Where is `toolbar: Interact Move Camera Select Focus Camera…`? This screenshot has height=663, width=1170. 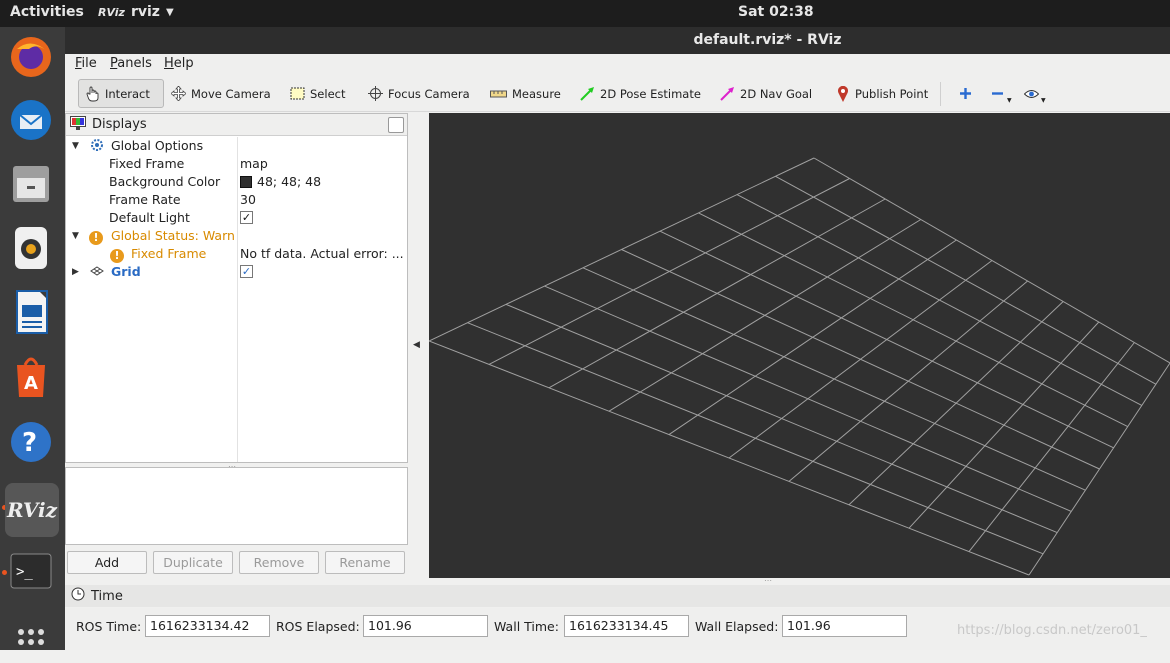 toolbar: Interact Move Camera Select Focus Camera… is located at coordinates (617, 93).